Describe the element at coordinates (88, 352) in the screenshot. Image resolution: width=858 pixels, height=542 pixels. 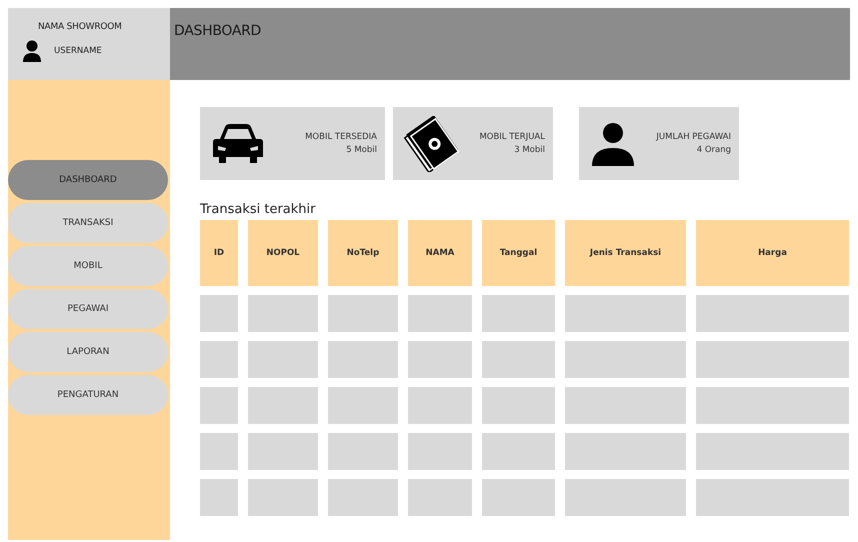
I see `nav-item: LAPORAN` at that location.